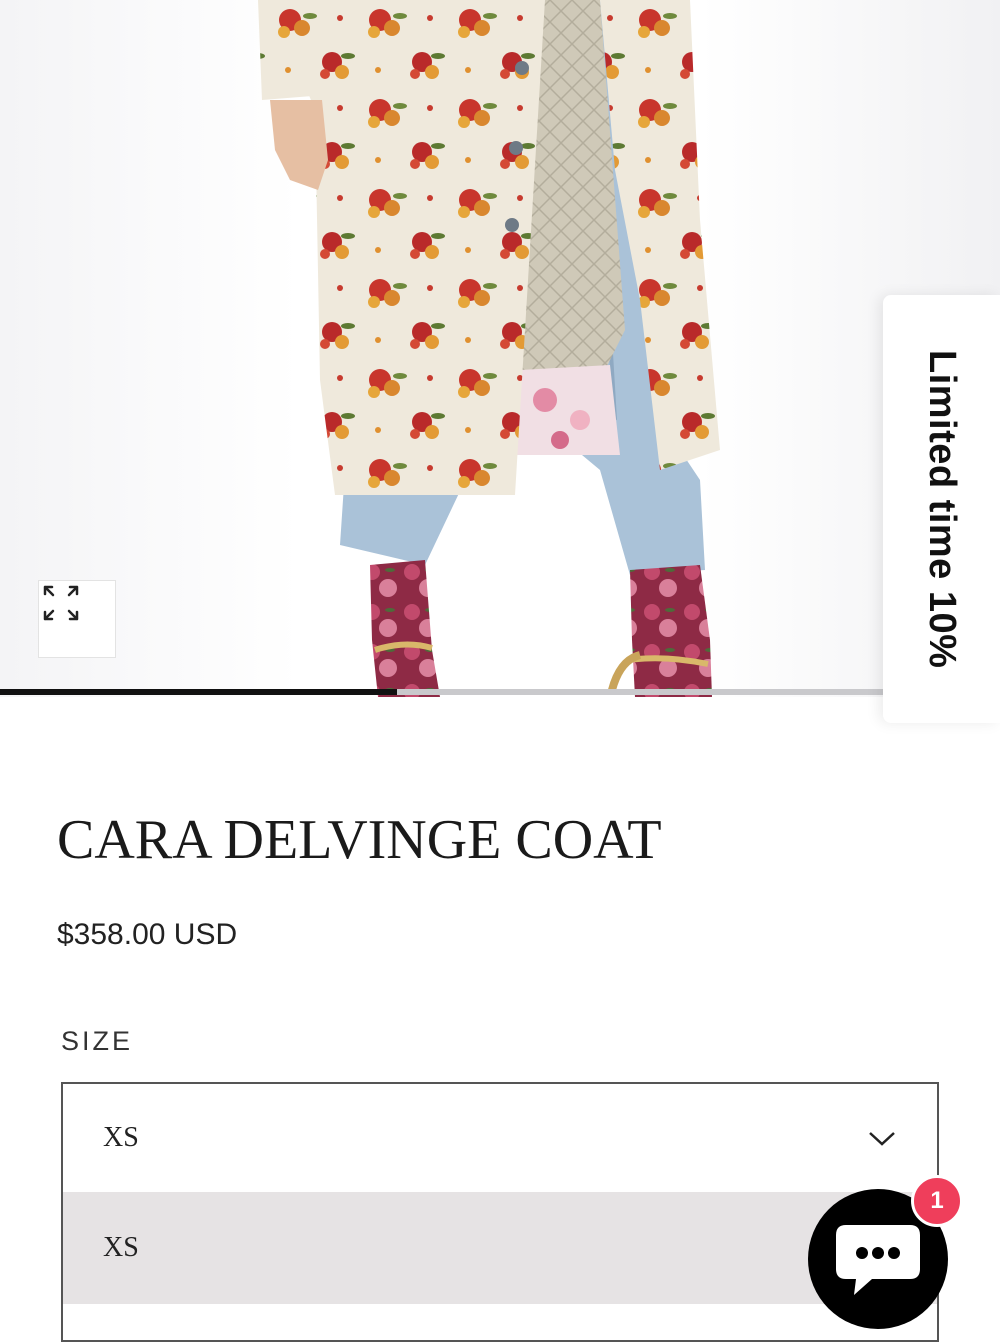  Describe the element at coordinates (97, 1041) in the screenshot. I see `size-label: SIZE` at that location.